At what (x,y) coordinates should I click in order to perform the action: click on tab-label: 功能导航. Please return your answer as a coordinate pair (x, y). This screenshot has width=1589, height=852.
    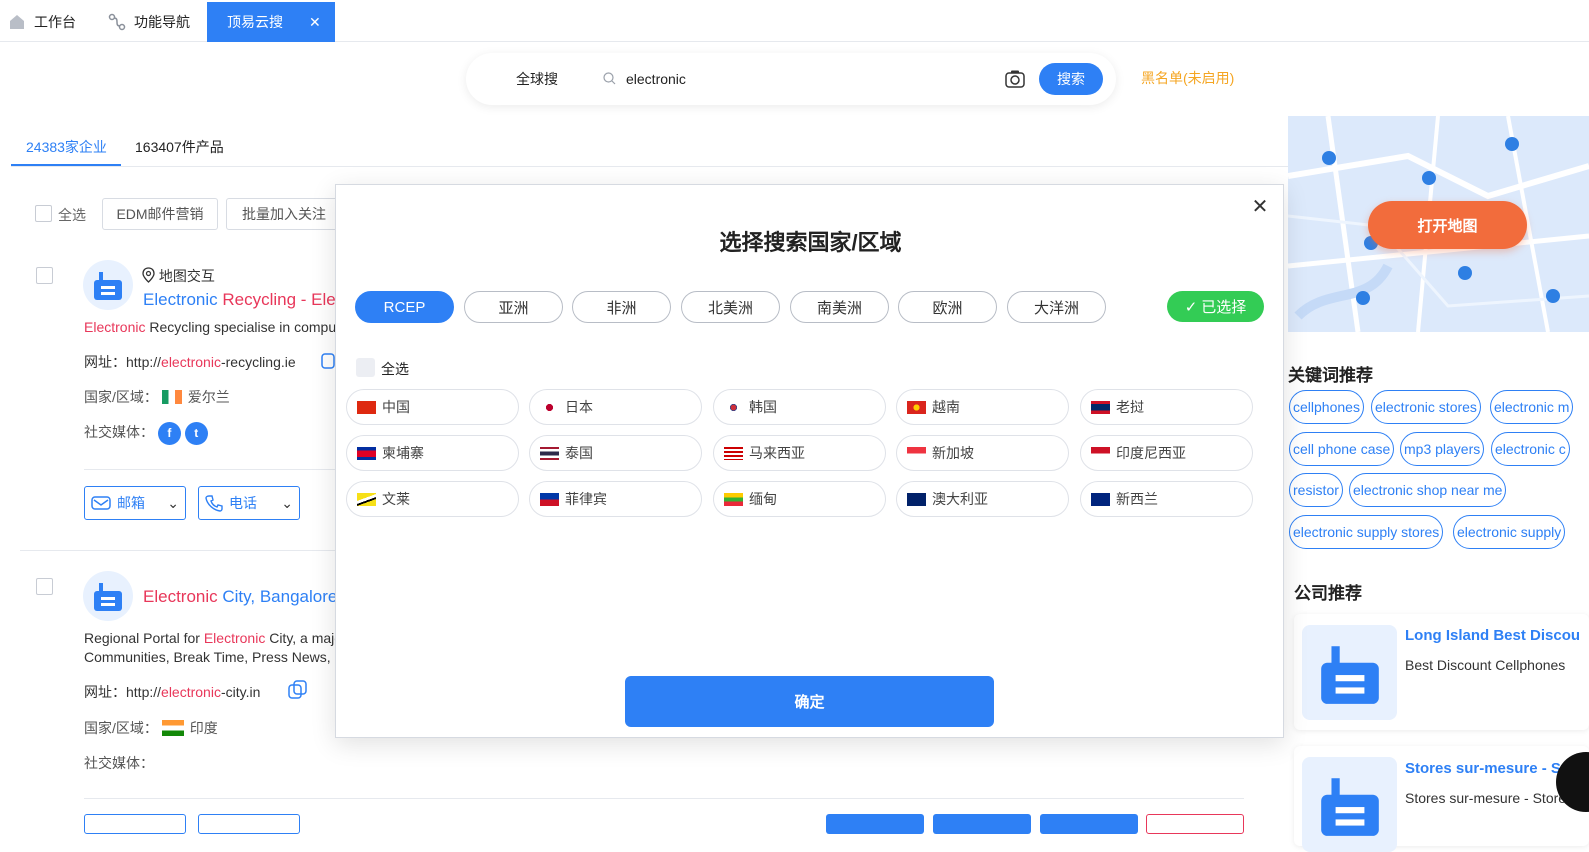
    Looking at the image, I should click on (162, 22).